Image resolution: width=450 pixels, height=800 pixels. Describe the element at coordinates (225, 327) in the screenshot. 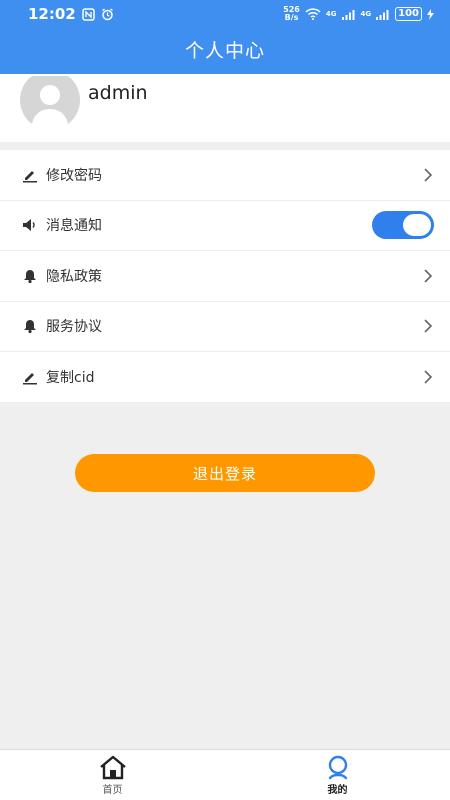

I see `menu-item-service-agreement: 服务协议` at that location.